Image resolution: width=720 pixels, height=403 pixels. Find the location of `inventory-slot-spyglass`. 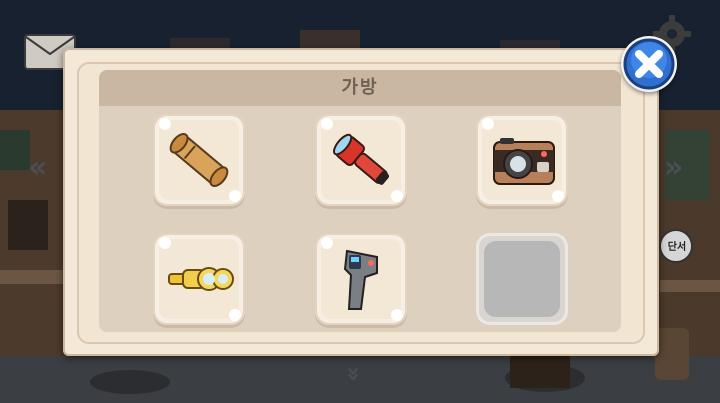

inventory-slot-spyglass is located at coordinates (199, 279).